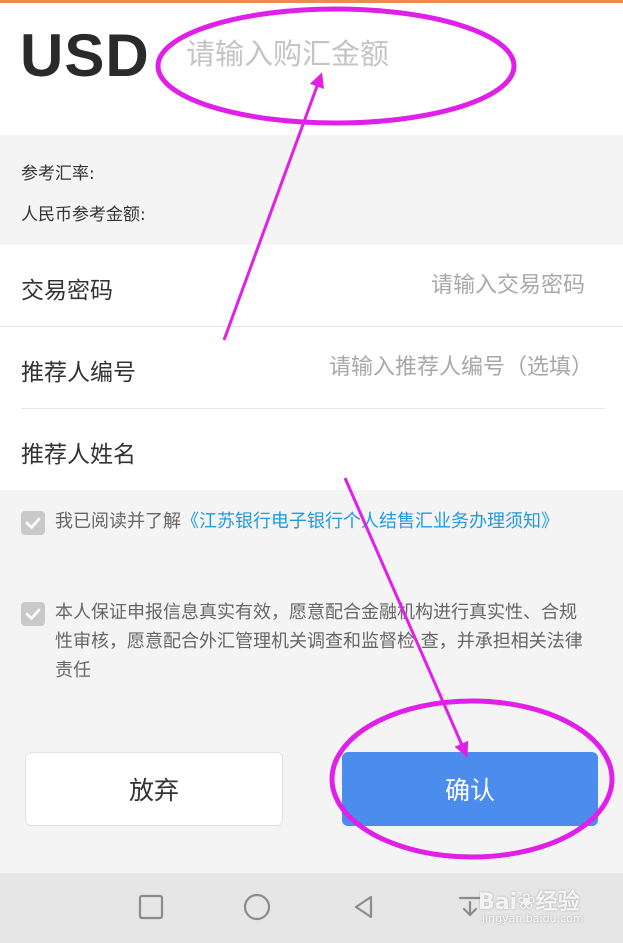  What do you see at coordinates (85, 55) in the screenshot?
I see `currency-code: USD` at bounding box center [85, 55].